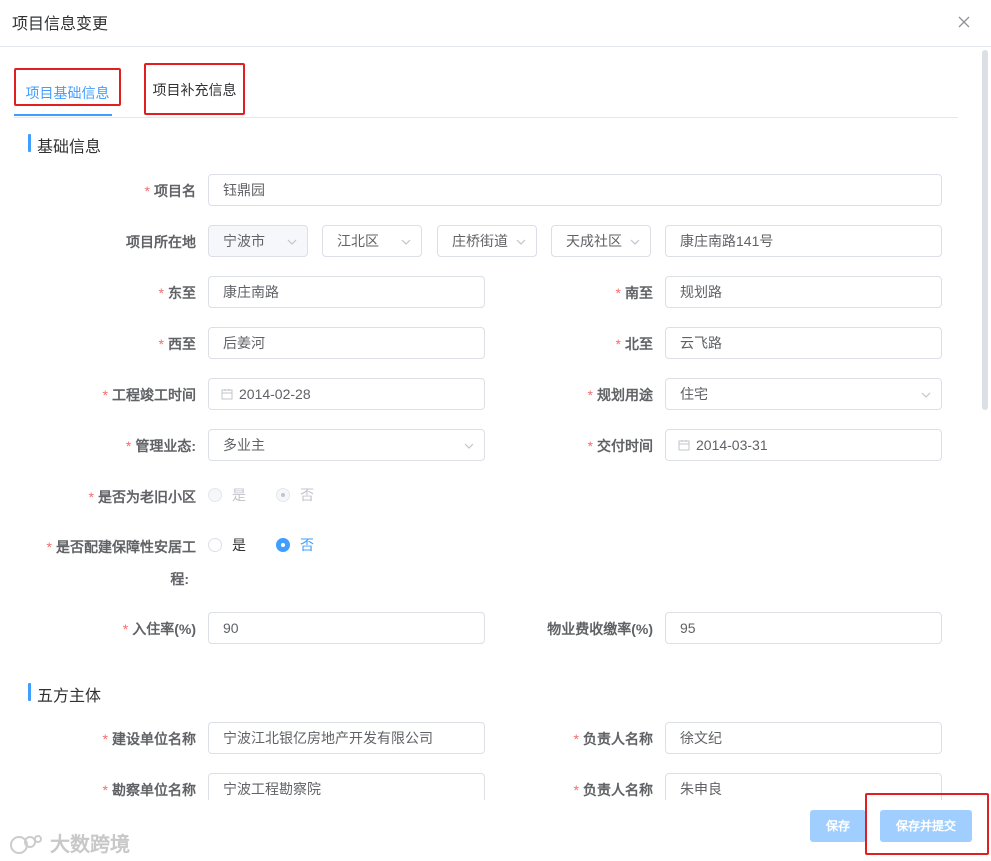  What do you see at coordinates (838, 826) in the screenshot?
I see `save-button: 保存` at bounding box center [838, 826].